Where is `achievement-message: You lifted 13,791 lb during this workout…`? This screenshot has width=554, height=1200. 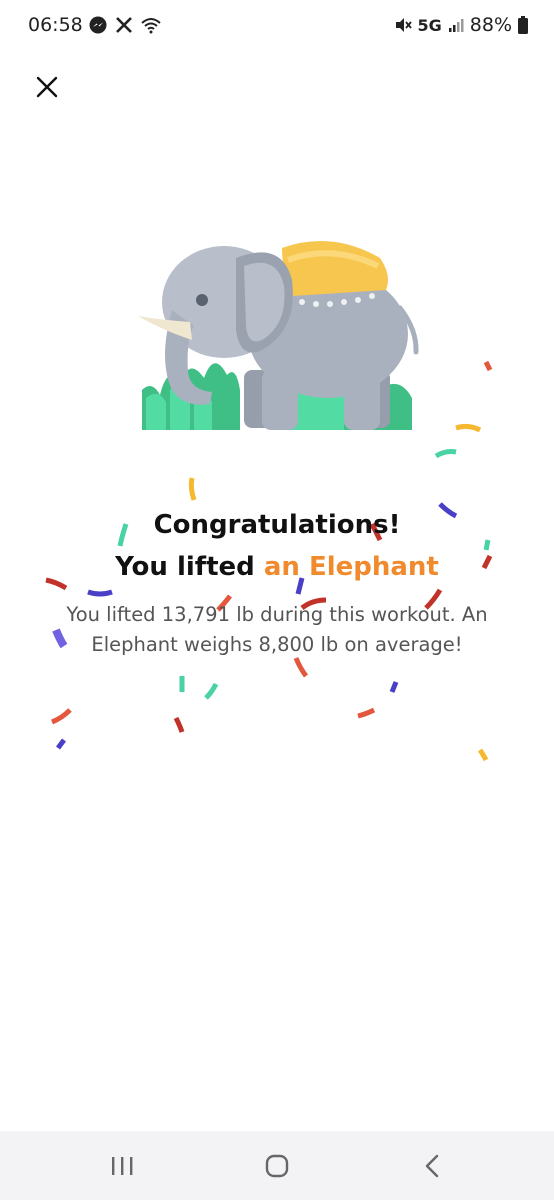
achievement-message: You lifted 13,791 lb during this workout… is located at coordinates (277, 629).